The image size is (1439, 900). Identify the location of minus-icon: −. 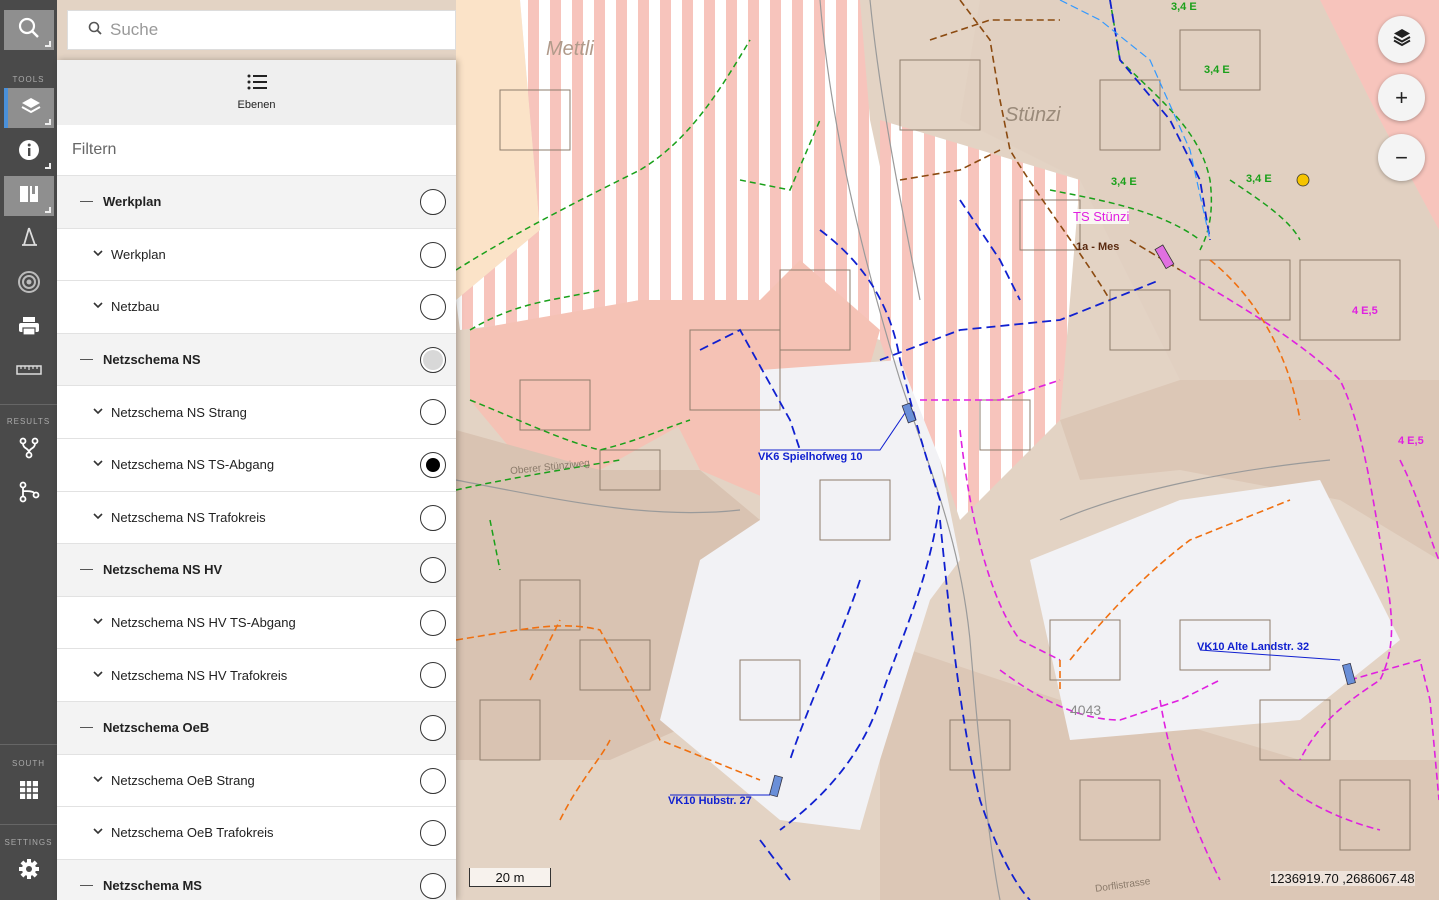
(1401, 157).